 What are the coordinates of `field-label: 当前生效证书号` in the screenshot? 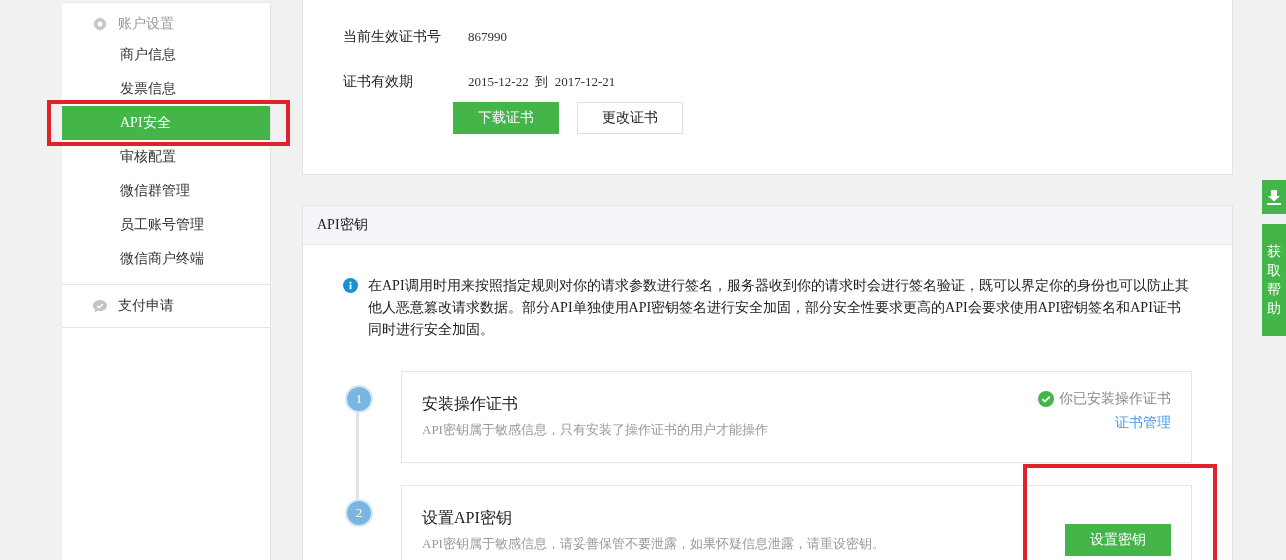 It's located at (392, 37).